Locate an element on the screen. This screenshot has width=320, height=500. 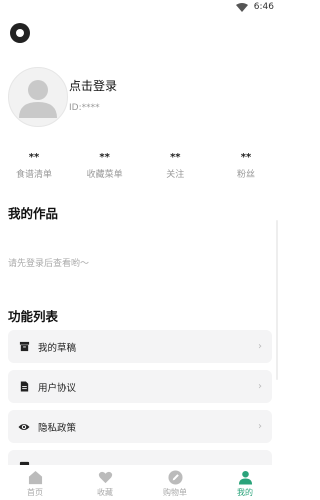
archive-icon is located at coordinates (24, 347).